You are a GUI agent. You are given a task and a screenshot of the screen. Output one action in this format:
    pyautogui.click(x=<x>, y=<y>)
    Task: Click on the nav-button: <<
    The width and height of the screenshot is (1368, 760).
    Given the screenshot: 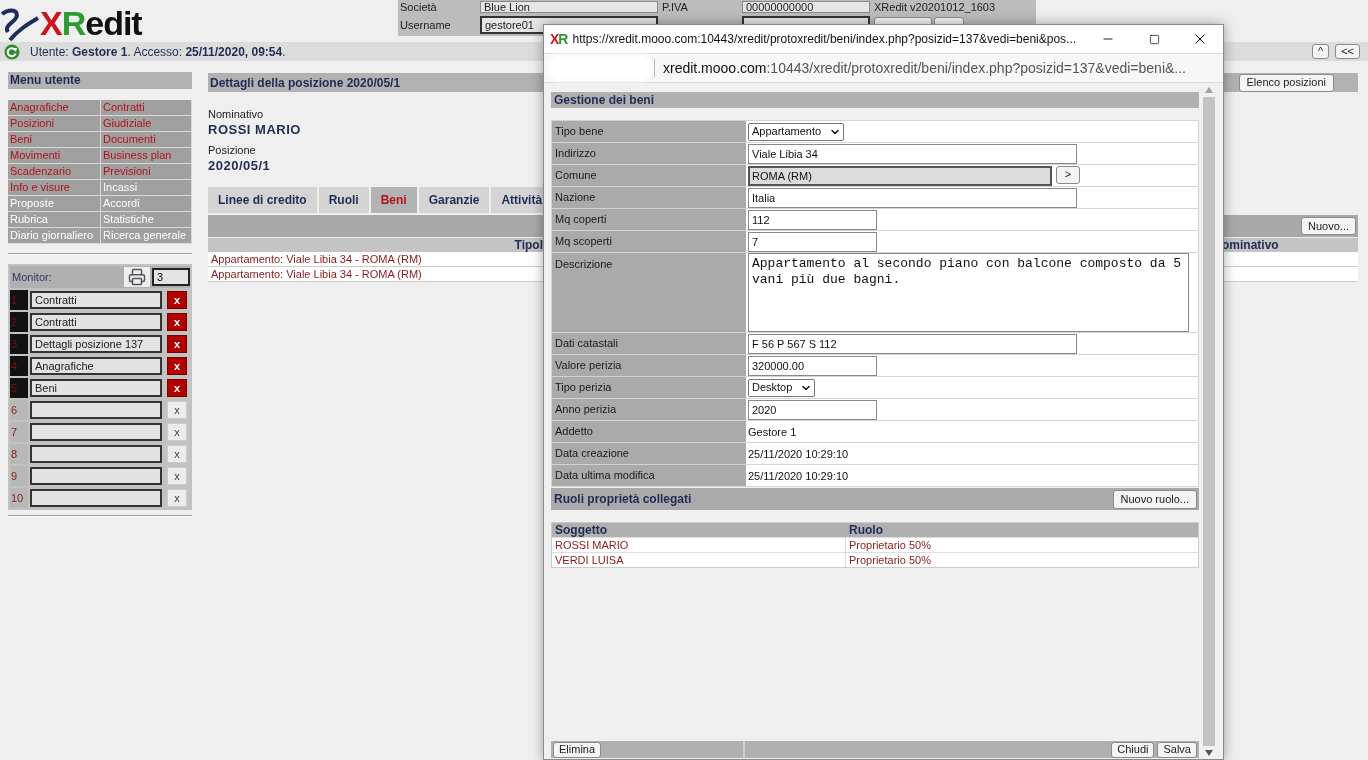 What is the action you would take?
    pyautogui.click(x=1347, y=51)
    